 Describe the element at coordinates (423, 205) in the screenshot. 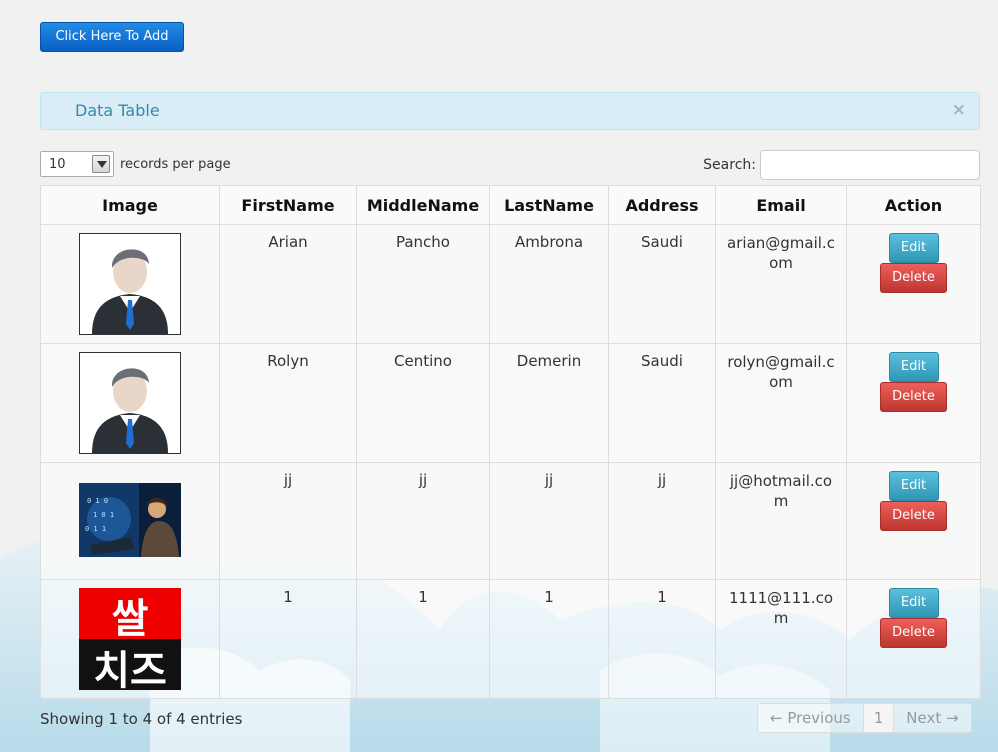

I see `column-header-middlename: MiddleName` at that location.